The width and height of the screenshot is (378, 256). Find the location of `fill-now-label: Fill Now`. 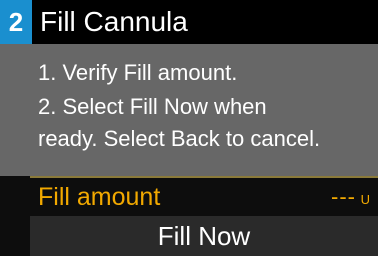

fill-now-label: Fill Now is located at coordinates (204, 236).